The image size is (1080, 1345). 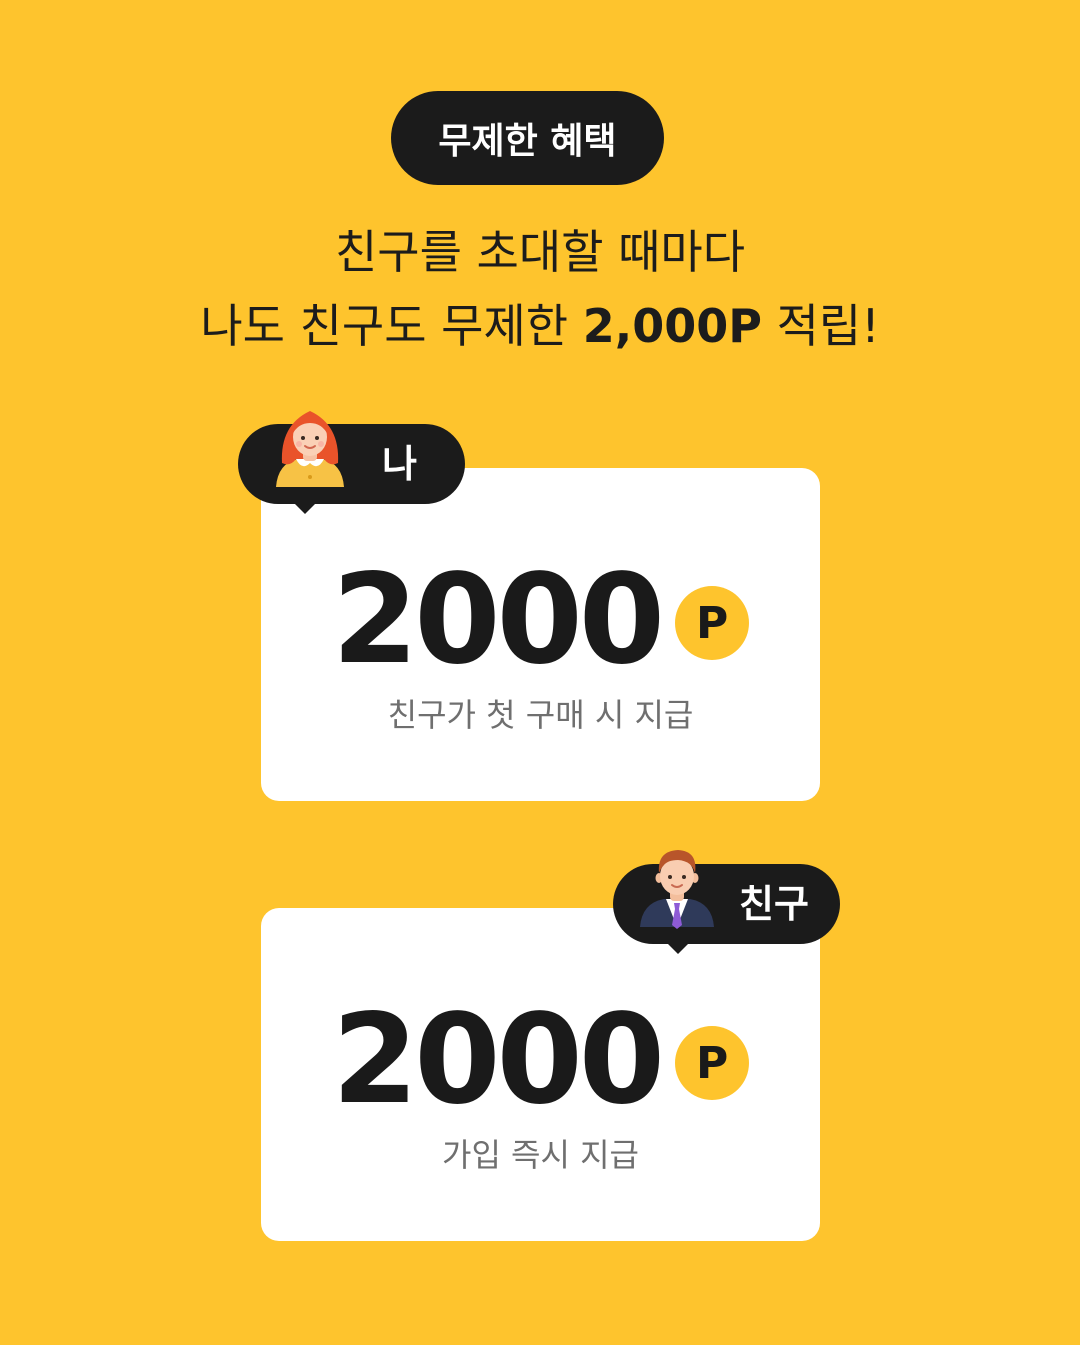 I want to click on my-reward-amount-row: 2000 P, so click(x=540, y=620).